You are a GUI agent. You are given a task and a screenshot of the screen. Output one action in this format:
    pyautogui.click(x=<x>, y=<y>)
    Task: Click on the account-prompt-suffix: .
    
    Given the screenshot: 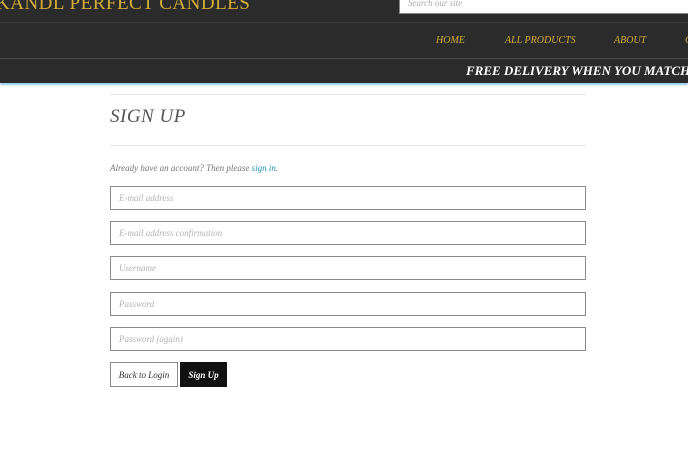 What is the action you would take?
    pyautogui.click(x=277, y=168)
    